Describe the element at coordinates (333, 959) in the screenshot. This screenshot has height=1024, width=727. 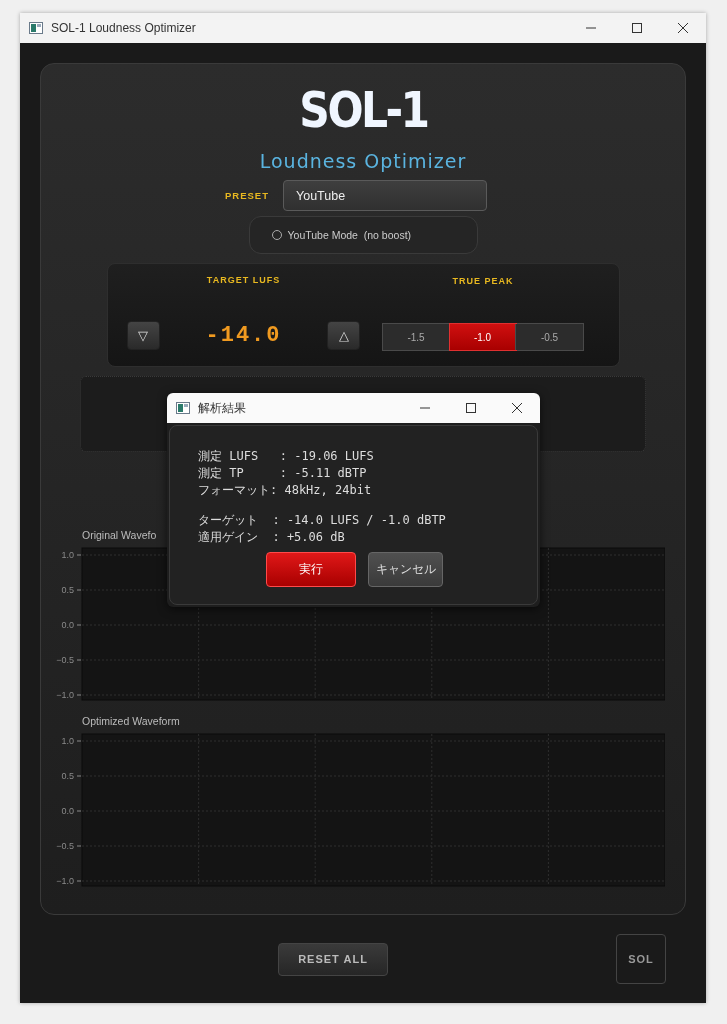
I see `reset-all-button: RESET ALL` at that location.